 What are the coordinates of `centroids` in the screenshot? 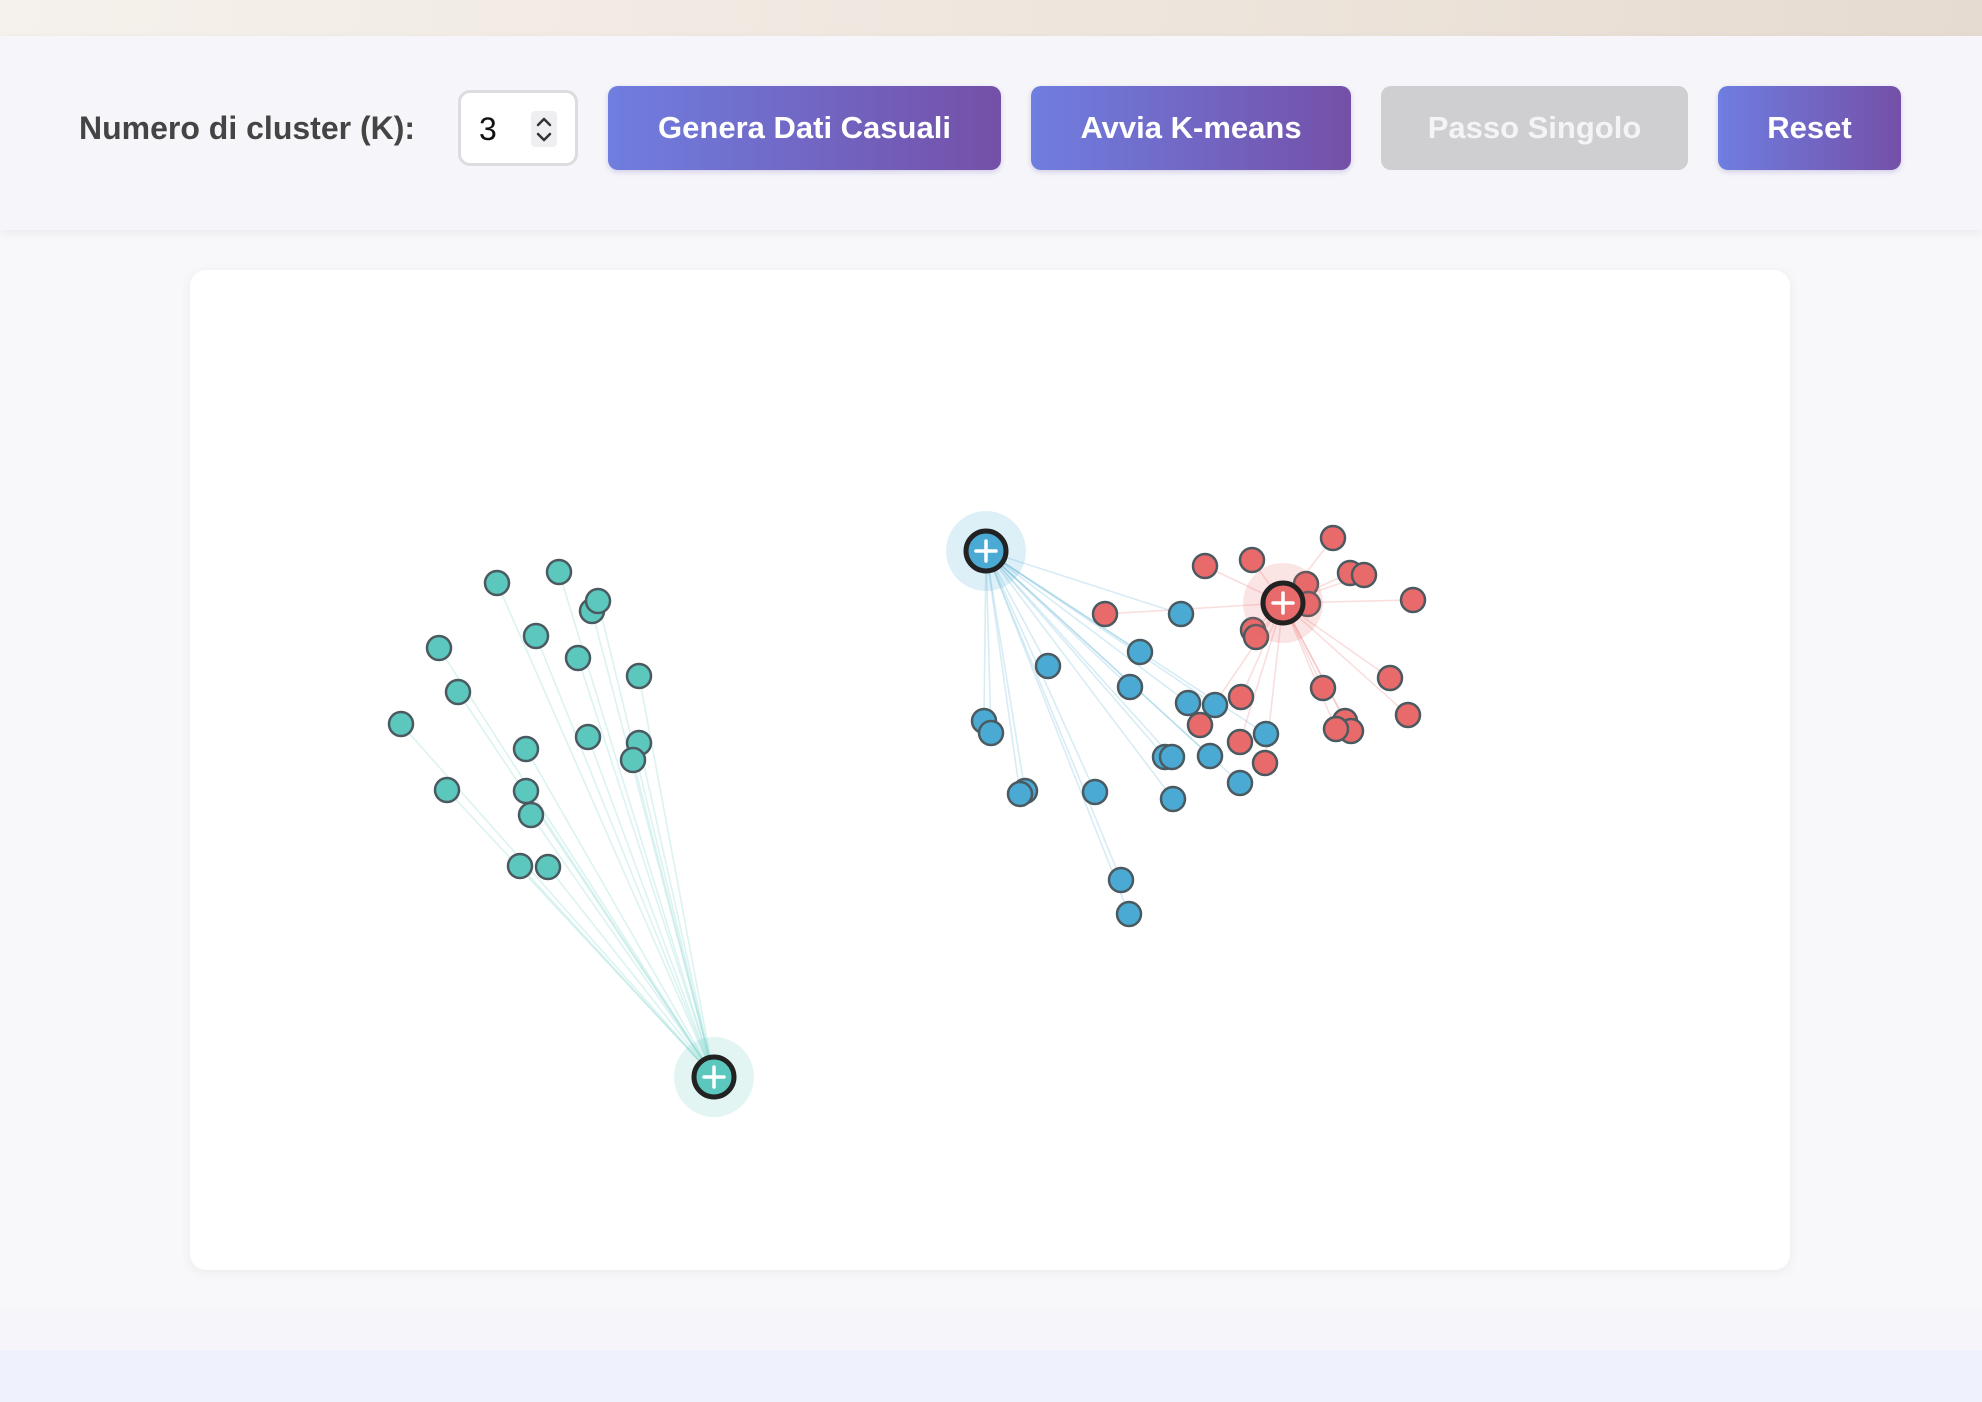 It's located at (998, 814).